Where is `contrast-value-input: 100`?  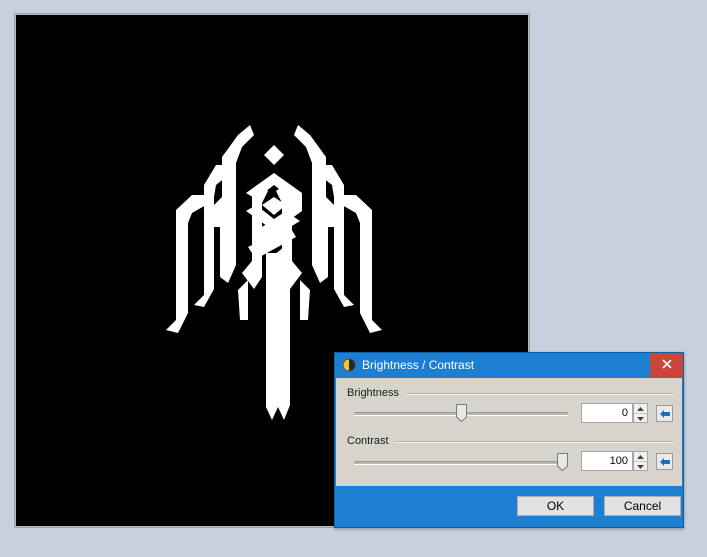
contrast-value-input: 100 is located at coordinates (607, 461).